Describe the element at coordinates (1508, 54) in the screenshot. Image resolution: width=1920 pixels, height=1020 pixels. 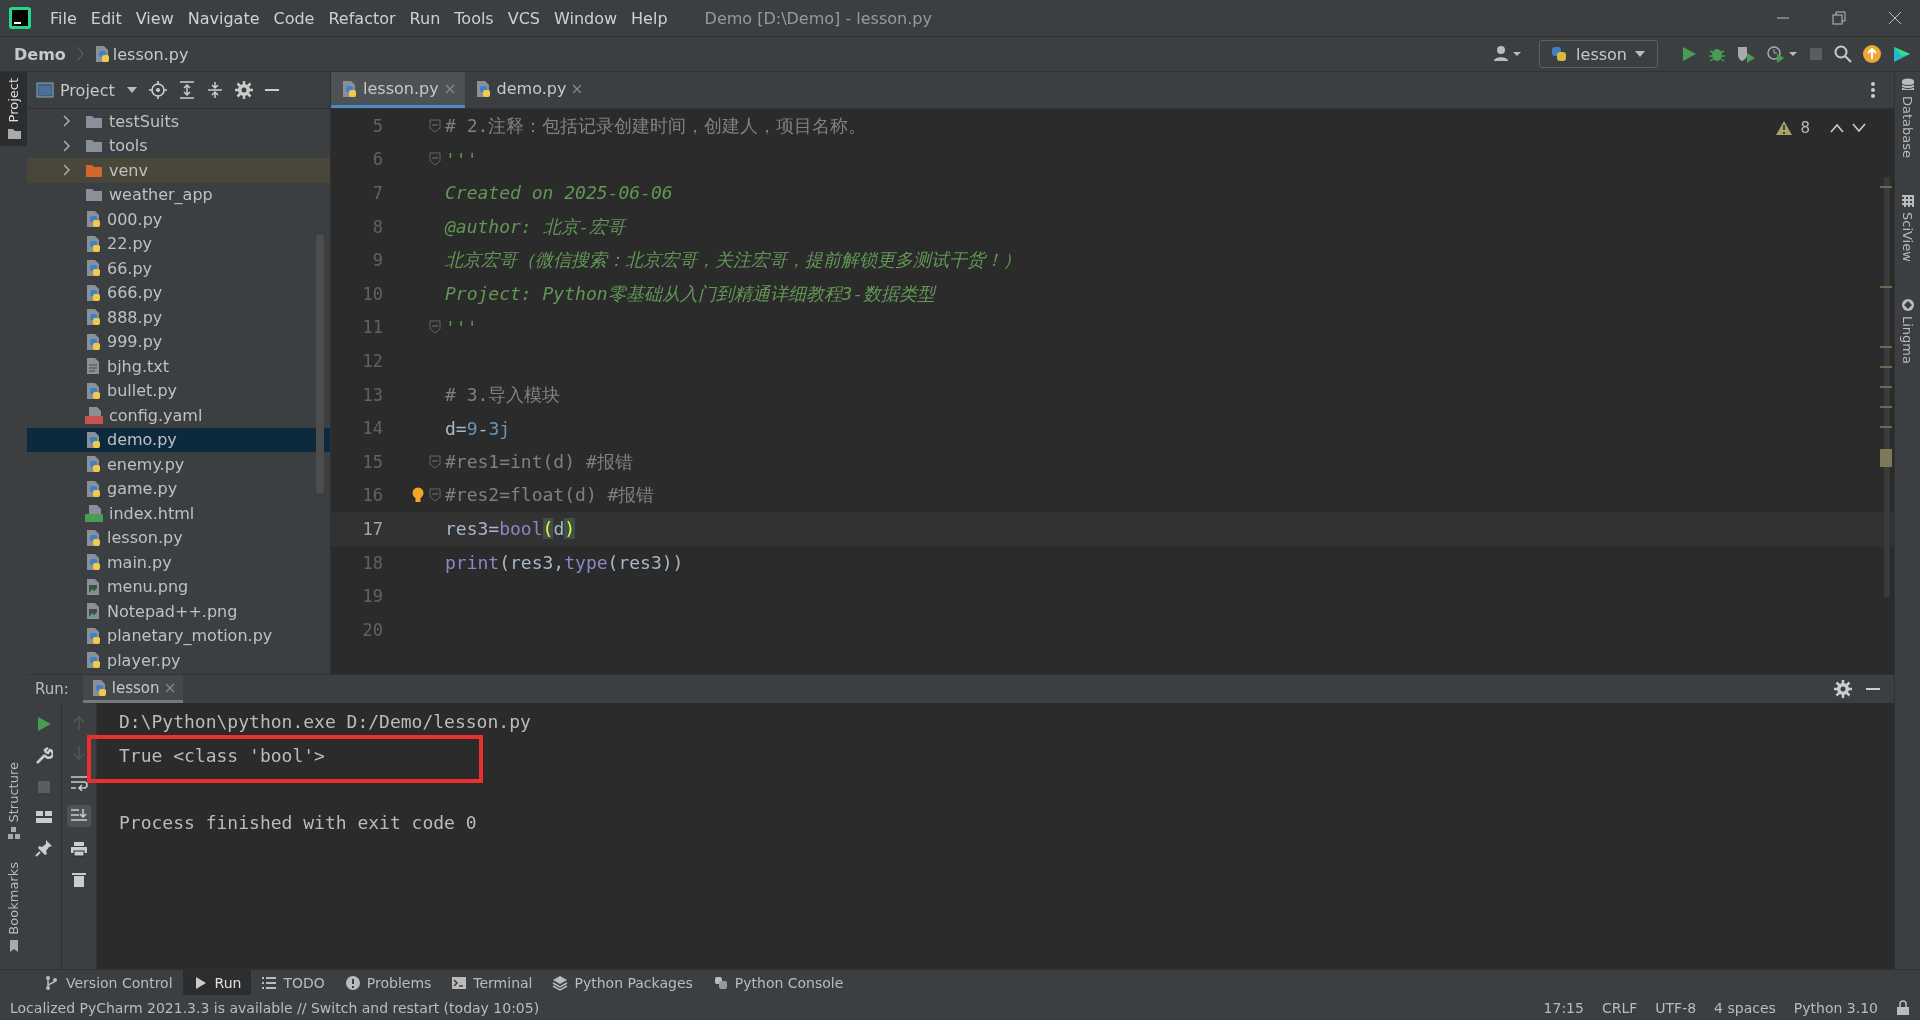
I see `user-icon` at that location.